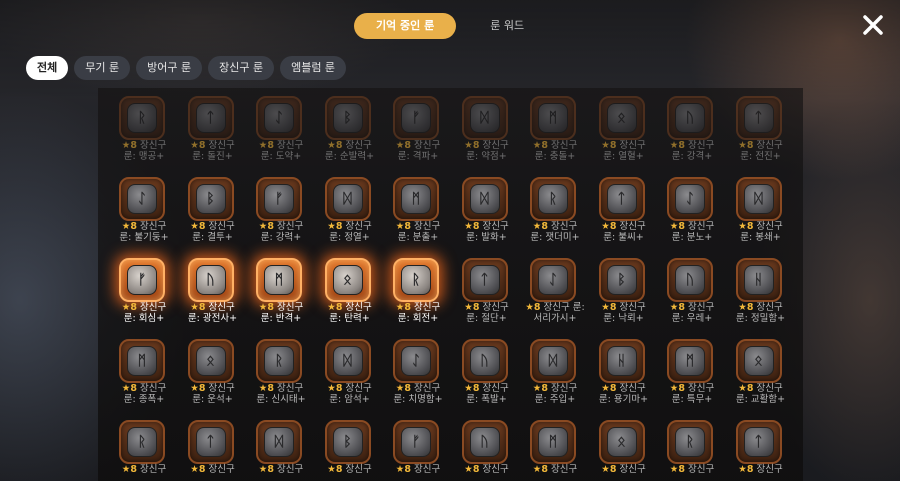 The width and height of the screenshot is (900, 481). I want to click on rune-name: 룬: 강력+, so click(281, 237).